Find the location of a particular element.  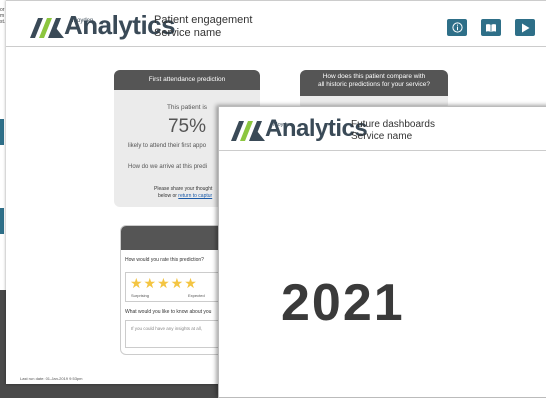

play-button is located at coordinates (525, 27).